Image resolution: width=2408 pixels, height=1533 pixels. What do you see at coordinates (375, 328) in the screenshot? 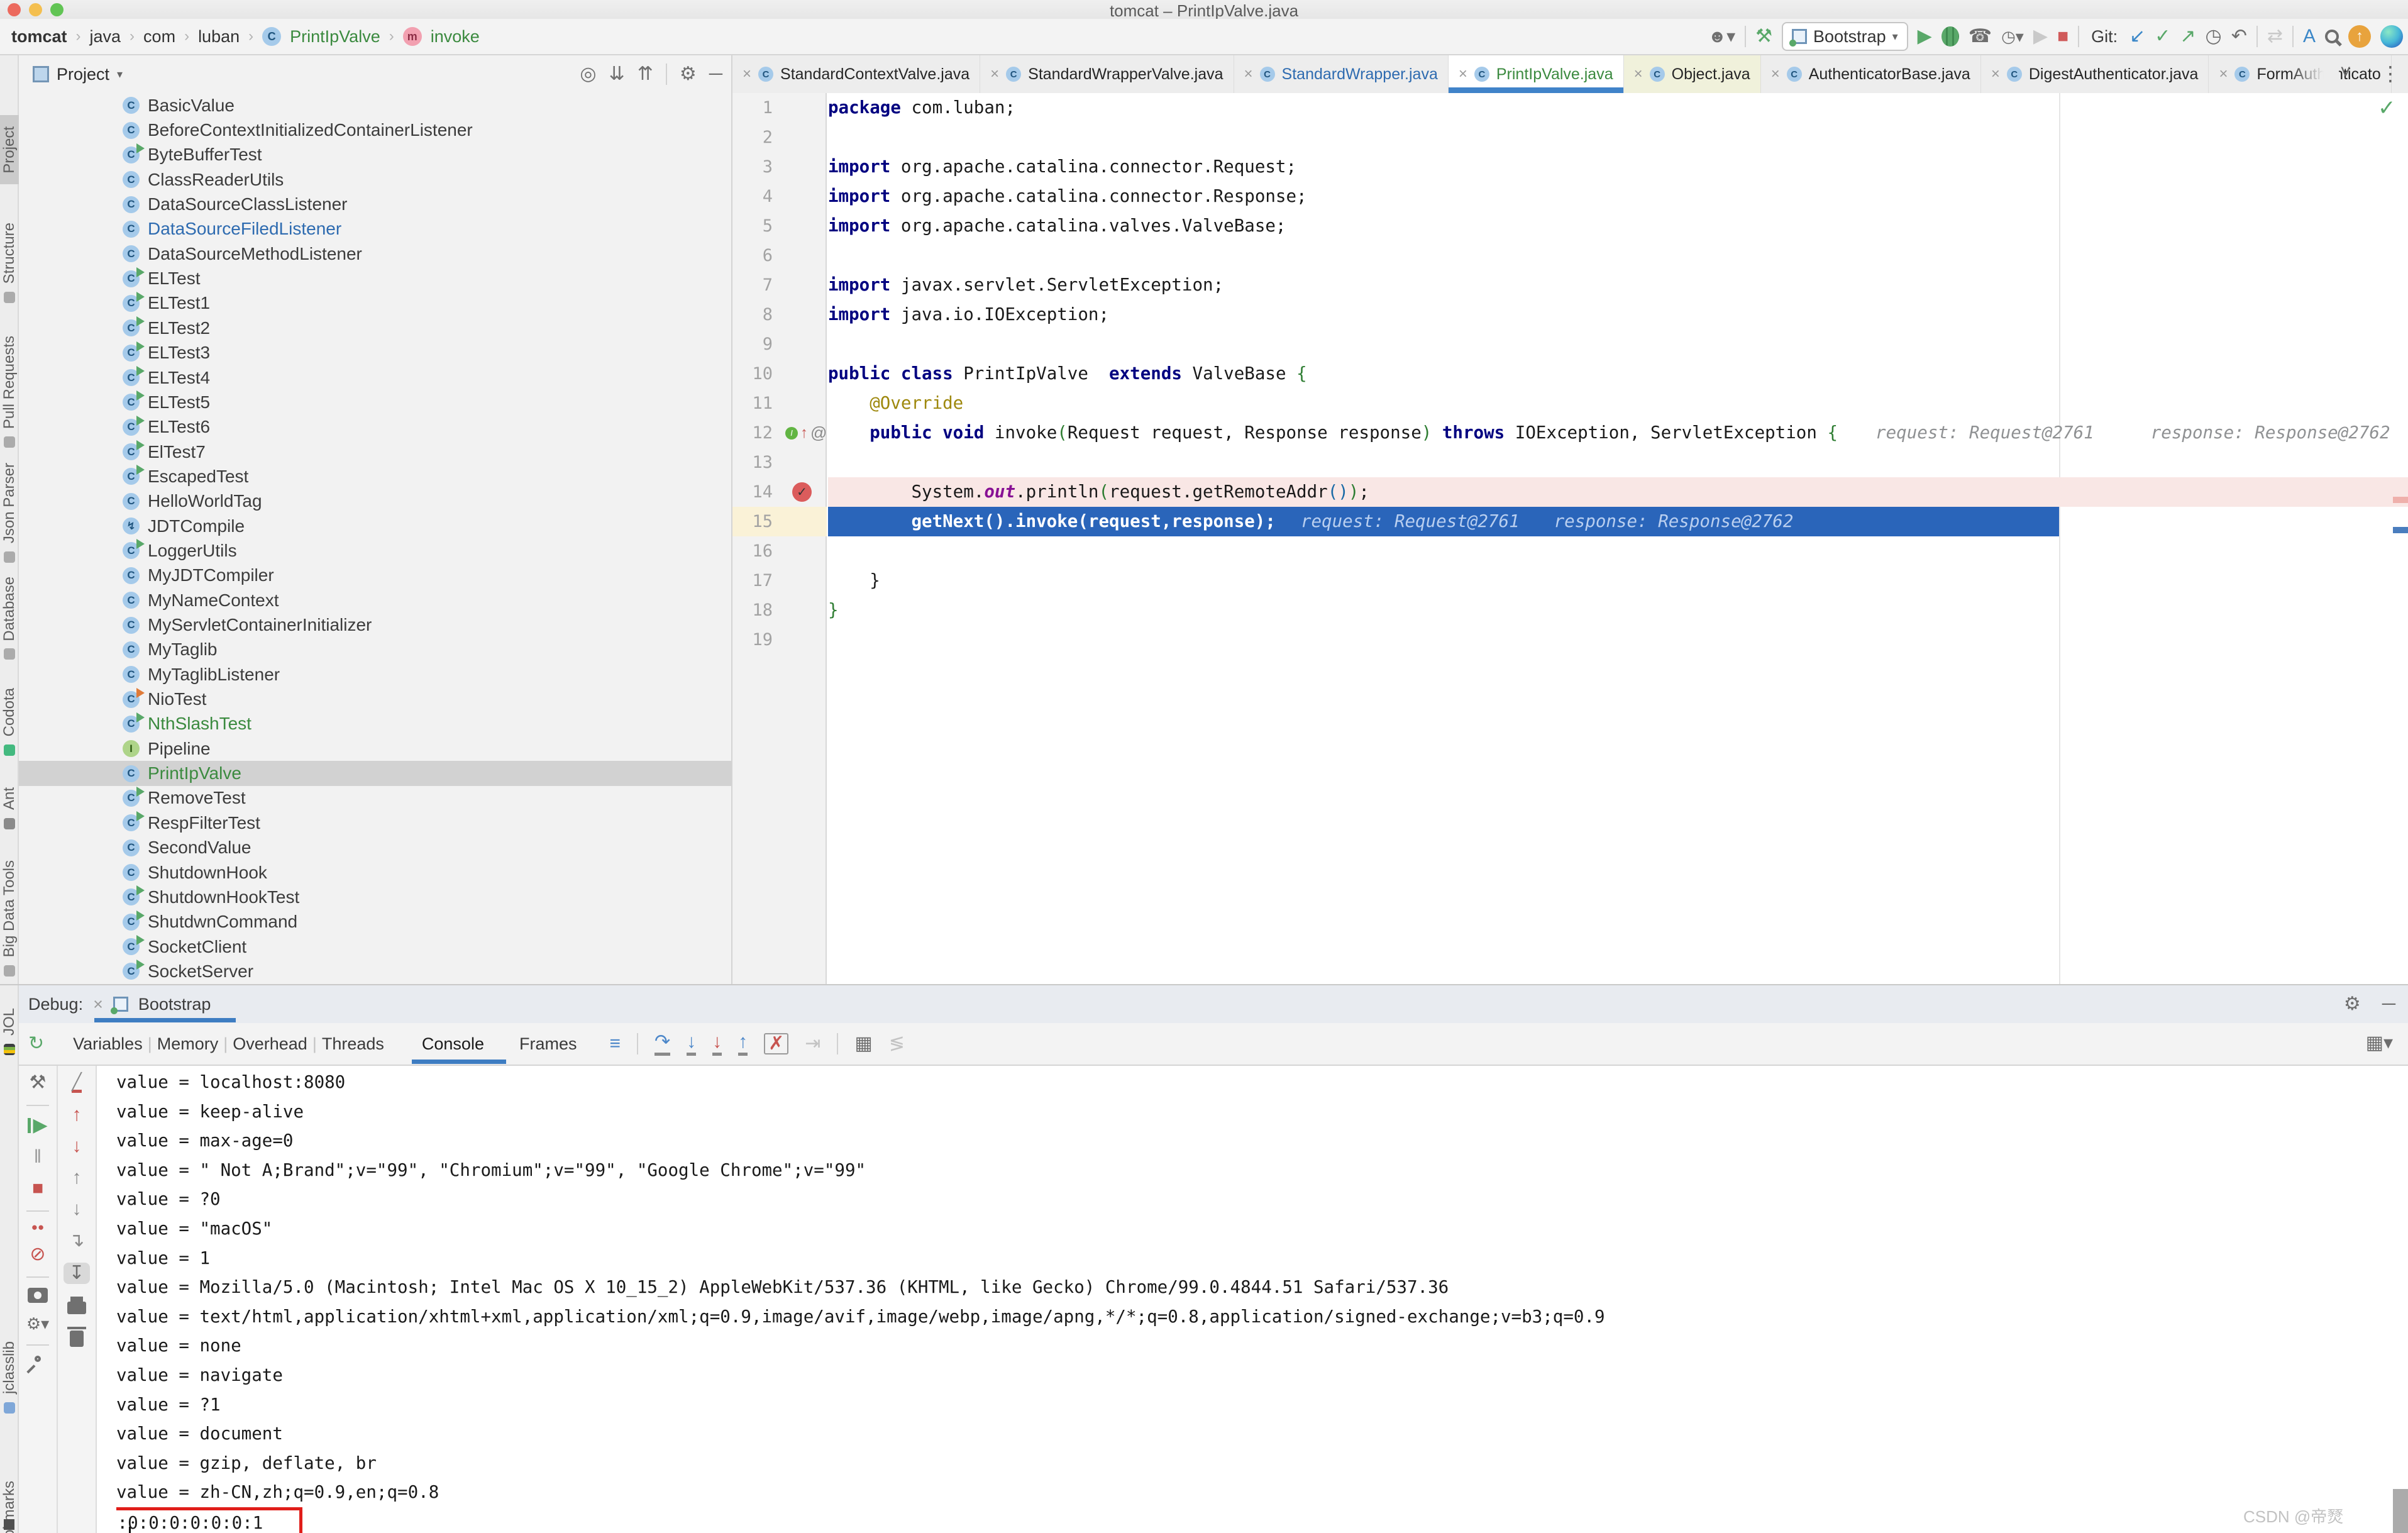
I see `tree-item: C ELTest2` at bounding box center [375, 328].